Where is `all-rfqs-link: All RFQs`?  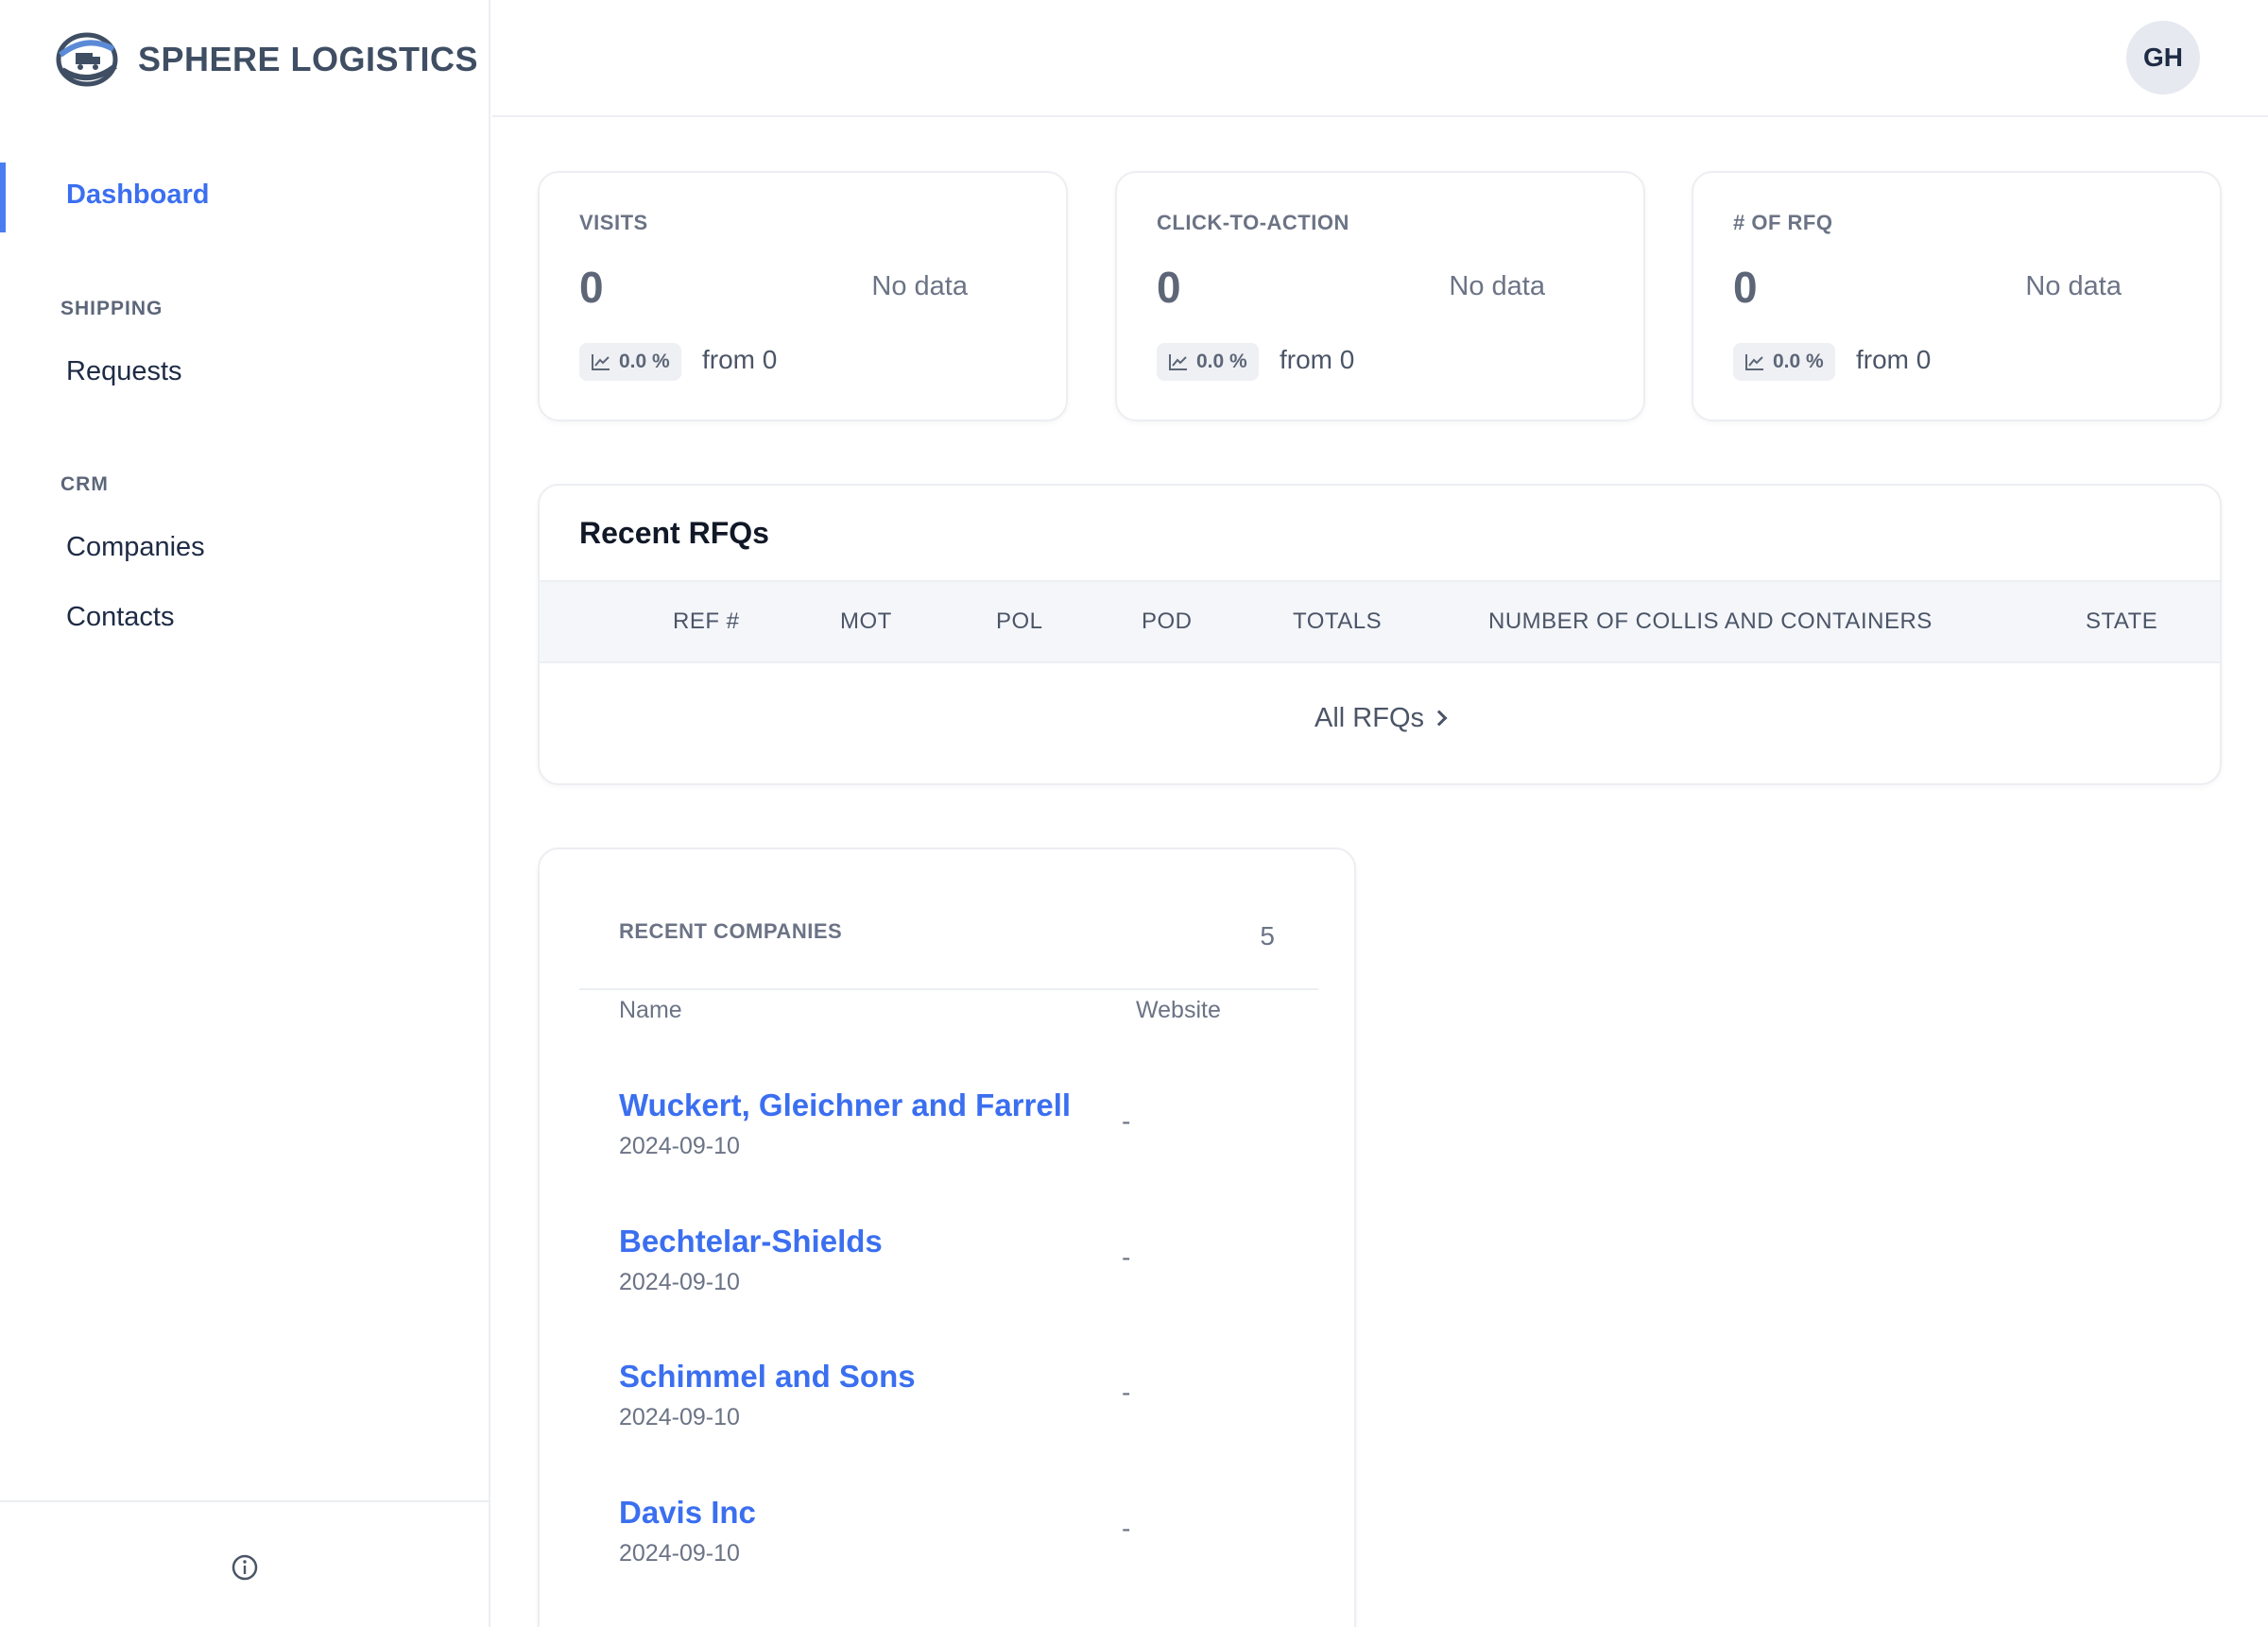
all-rfqs-link: All RFQs is located at coordinates (1380, 718).